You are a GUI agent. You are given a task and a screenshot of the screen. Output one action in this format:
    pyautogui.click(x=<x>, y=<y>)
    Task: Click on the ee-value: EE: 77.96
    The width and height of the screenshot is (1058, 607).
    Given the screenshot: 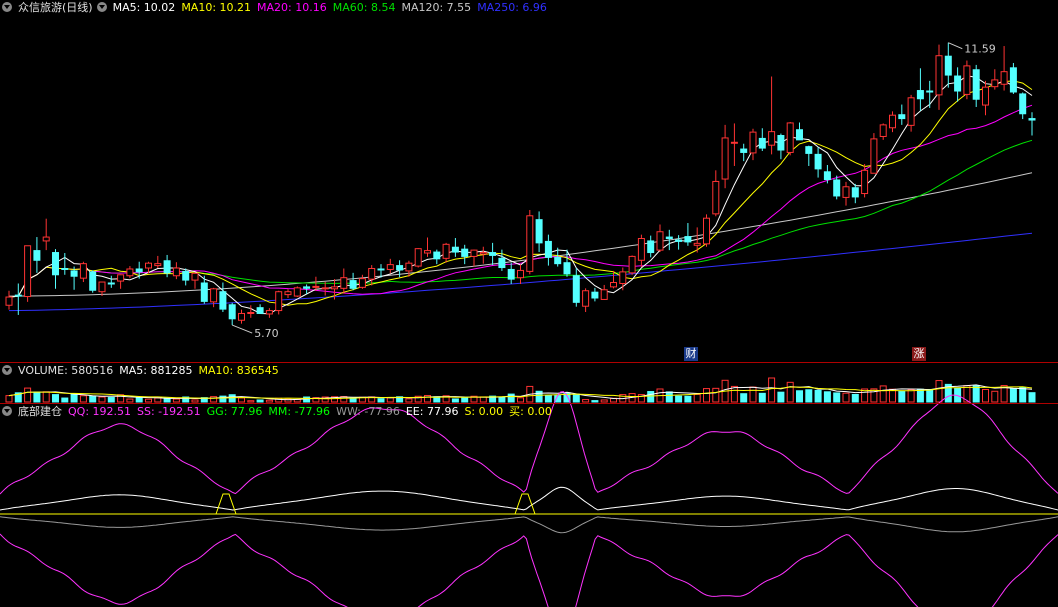 What is the action you would take?
    pyautogui.click(x=432, y=411)
    